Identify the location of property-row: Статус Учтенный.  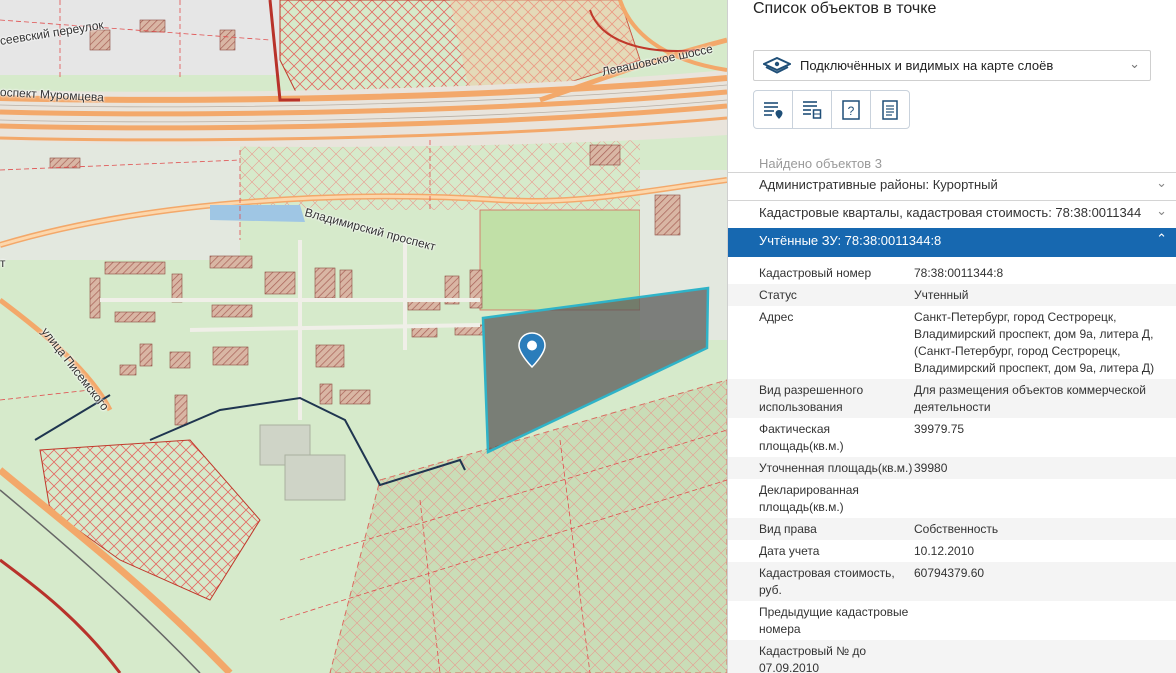
(952, 295).